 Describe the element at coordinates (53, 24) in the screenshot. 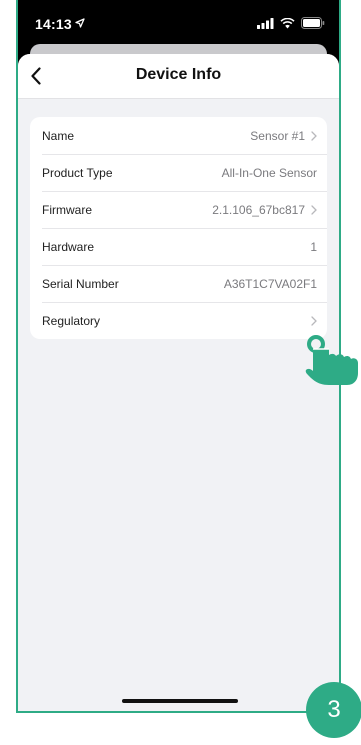

I see `status-time: 14:13` at that location.